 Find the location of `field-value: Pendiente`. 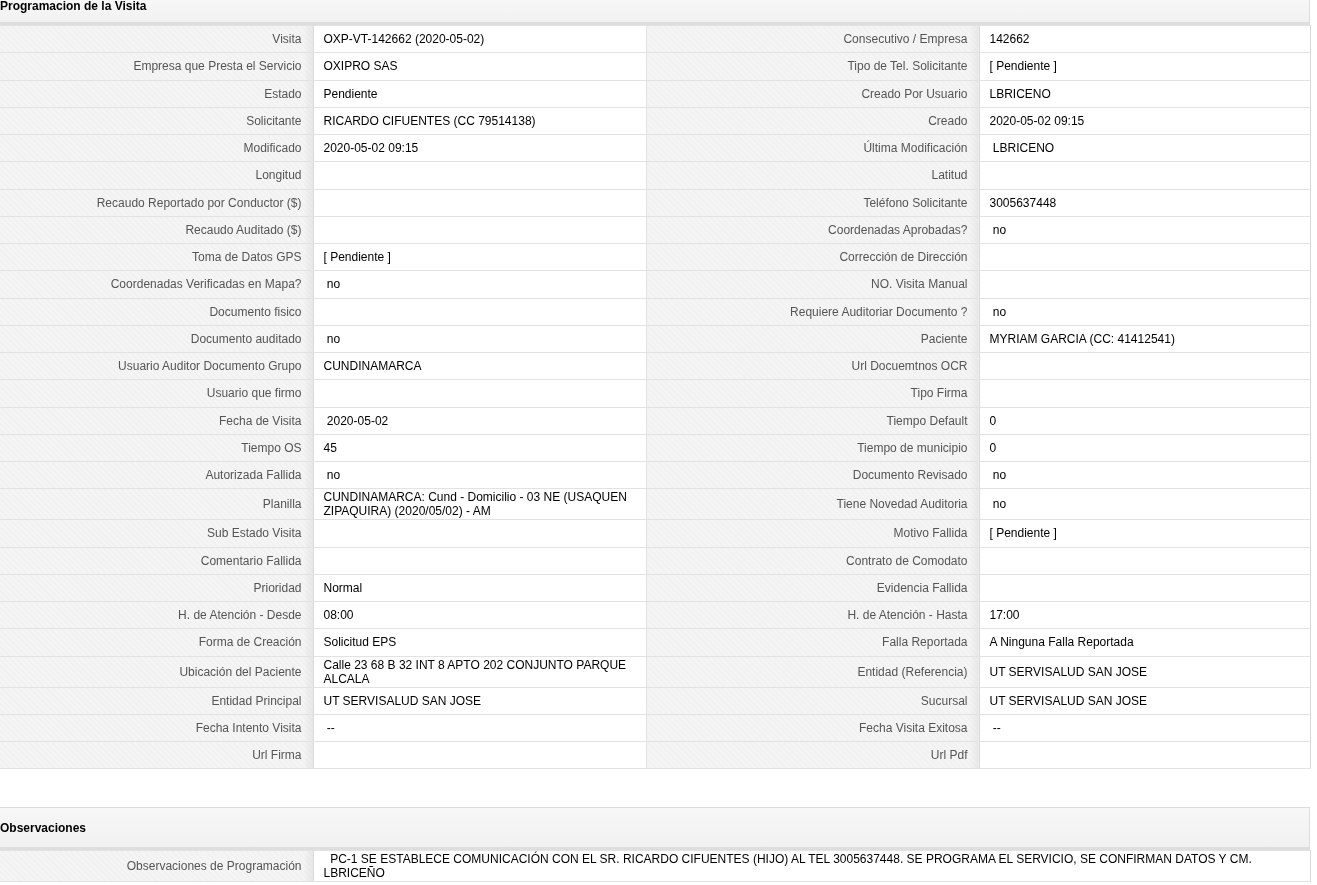

field-value: Pendiente is located at coordinates (479, 94).